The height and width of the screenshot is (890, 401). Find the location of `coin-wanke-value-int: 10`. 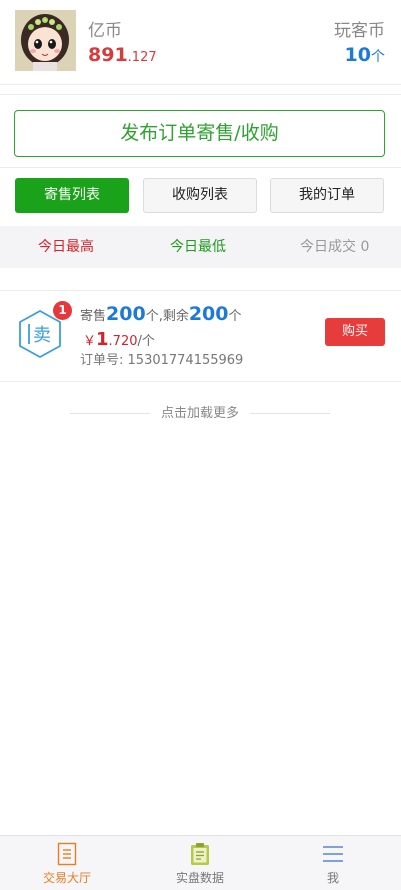

coin-wanke-value-int: 10 is located at coordinates (357, 55).